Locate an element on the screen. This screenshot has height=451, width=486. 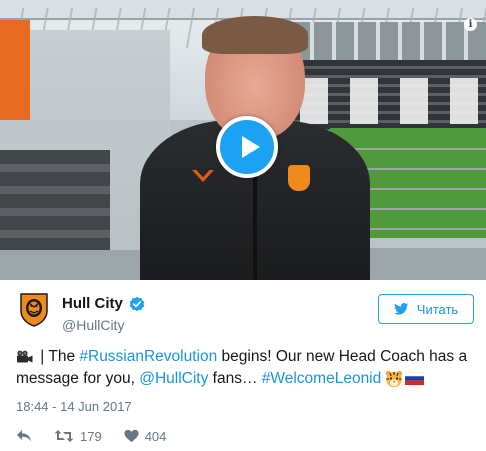
display-name: Hull City is located at coordinates (92, 303).